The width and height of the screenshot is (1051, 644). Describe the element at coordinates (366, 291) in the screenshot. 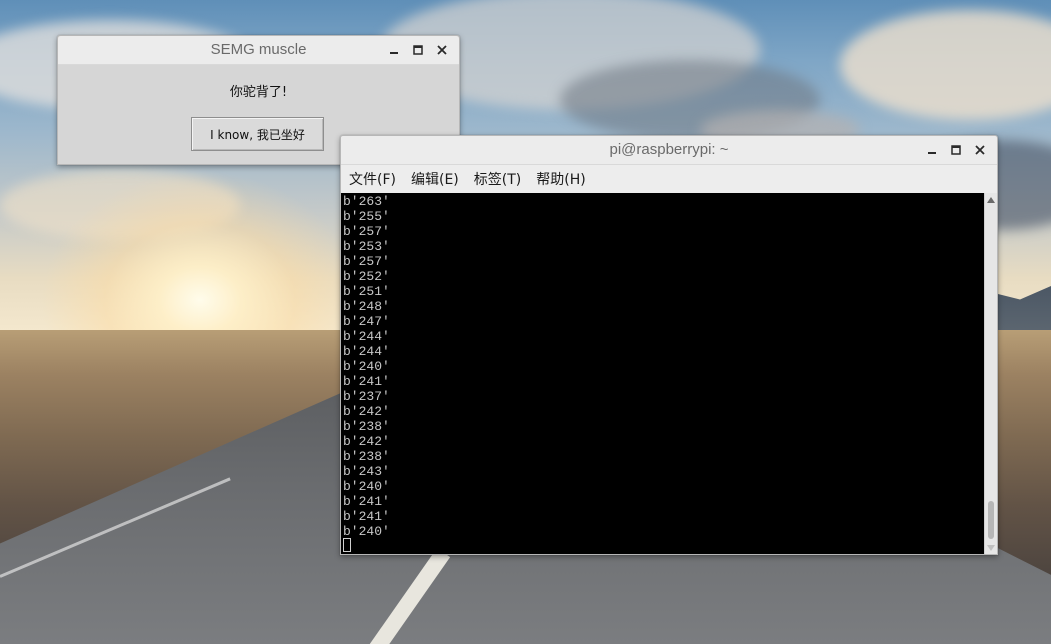

I see `terminal-line: b'251'` at that location.